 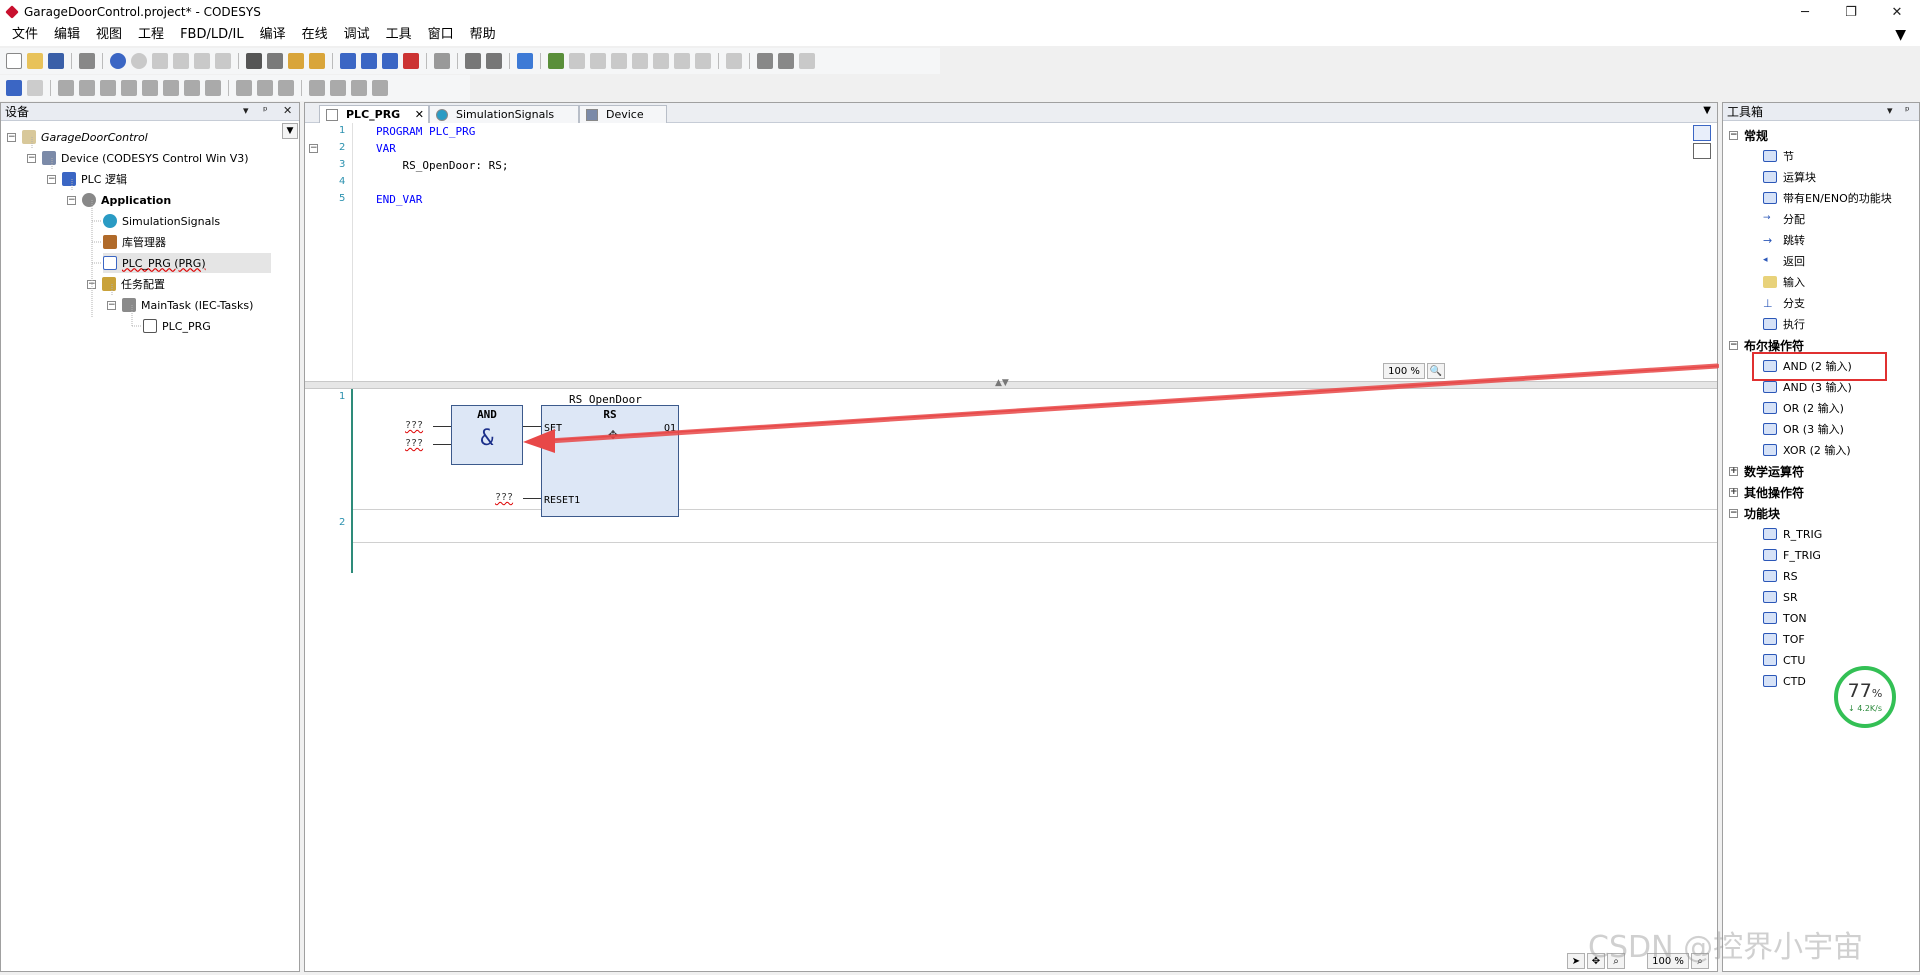 What do you see at coordinates (1733, 471) in the screenshot?
I see `expand-icon: +` at bounding box center [1733, 471].